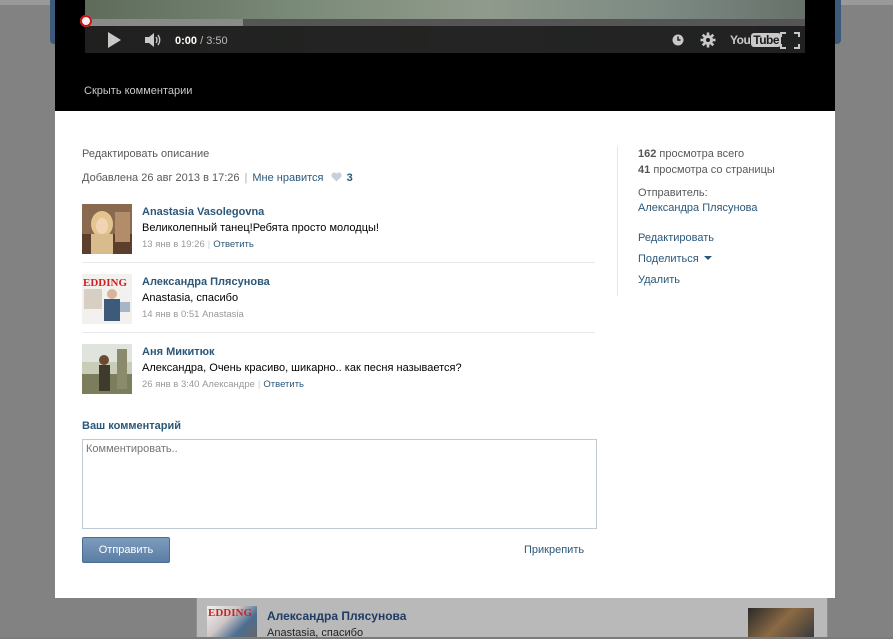 This screenshot has width=893, height=639. Describe the element at coordinates (336, 177) in the screenshot. I see `heart-icon` at that location.